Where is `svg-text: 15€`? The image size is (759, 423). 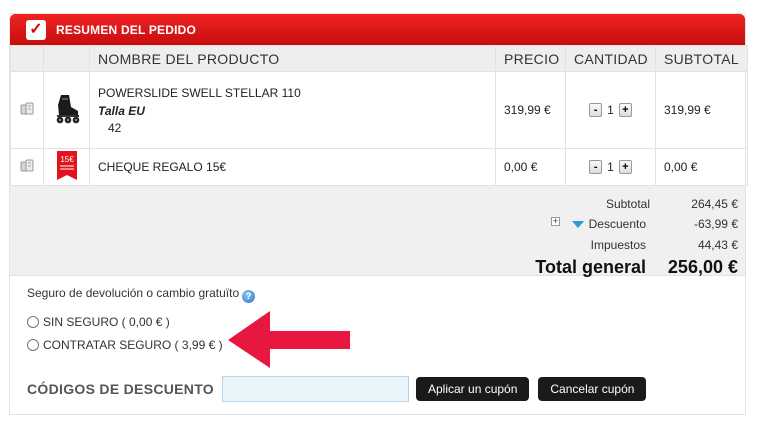
svg-text: 15€ is located at coordinates (67, 159).